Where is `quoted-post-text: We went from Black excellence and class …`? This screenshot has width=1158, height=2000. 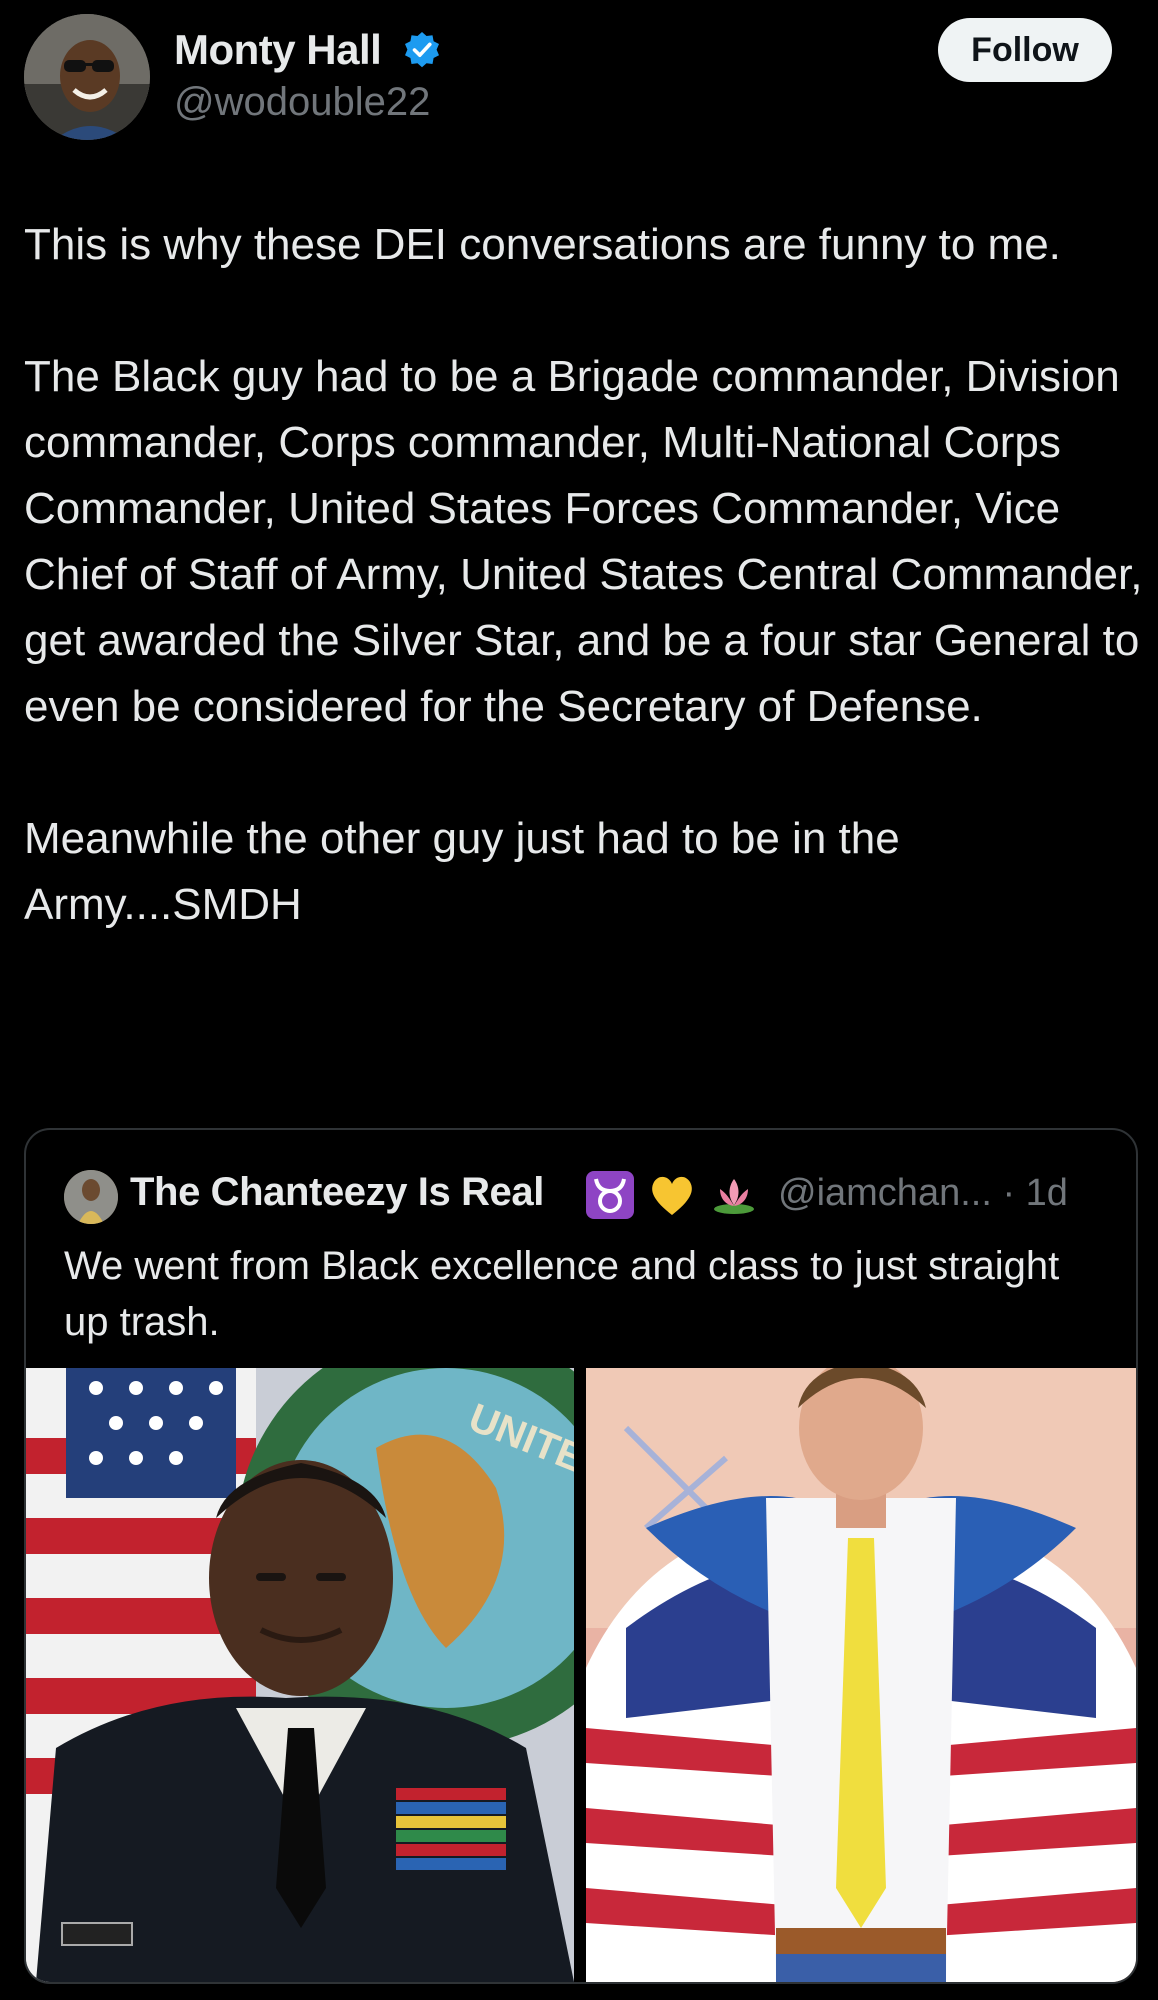
quoted-post-text: We went from Black excellence and class … is located at coordinates (562, 1294).